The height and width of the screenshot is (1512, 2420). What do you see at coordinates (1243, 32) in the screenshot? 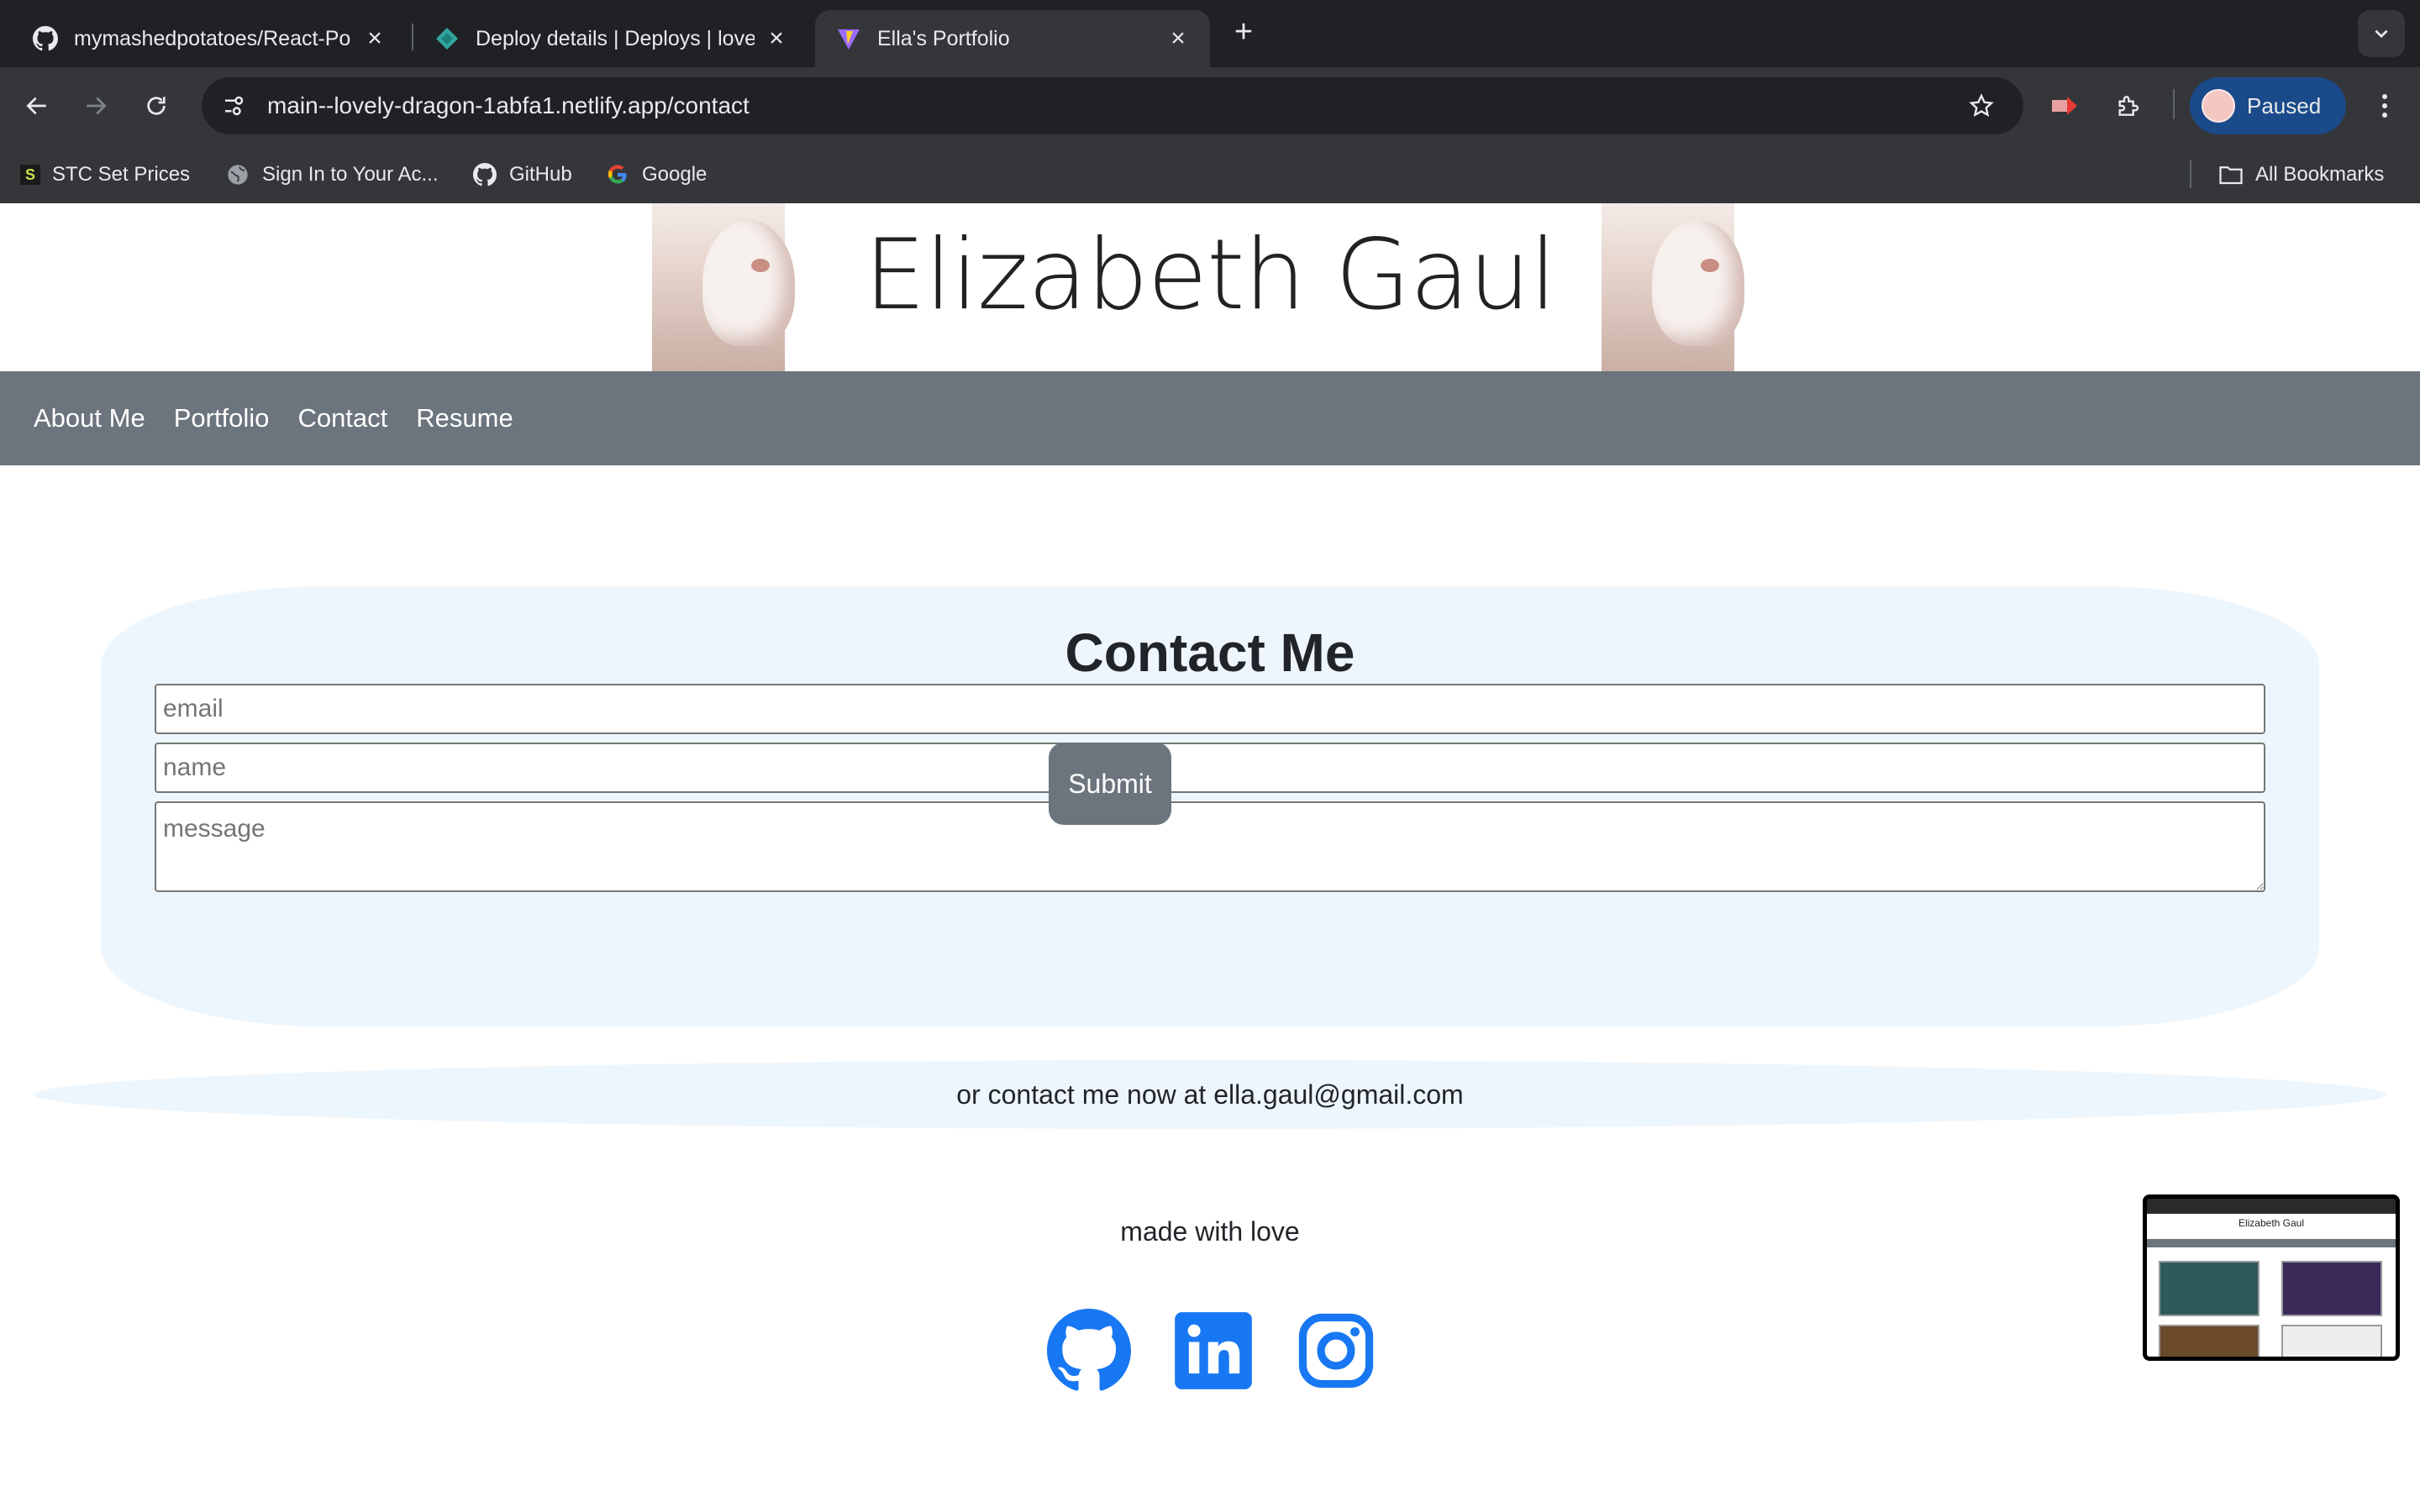
I see `new-tab-button: +` at bounding box center [1243, 32].